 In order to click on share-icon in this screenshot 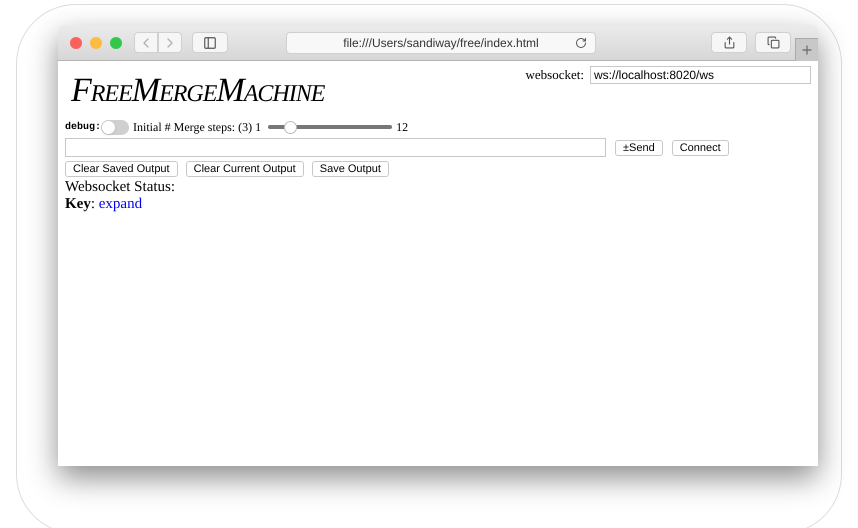, I will do `click(729, 42)`.